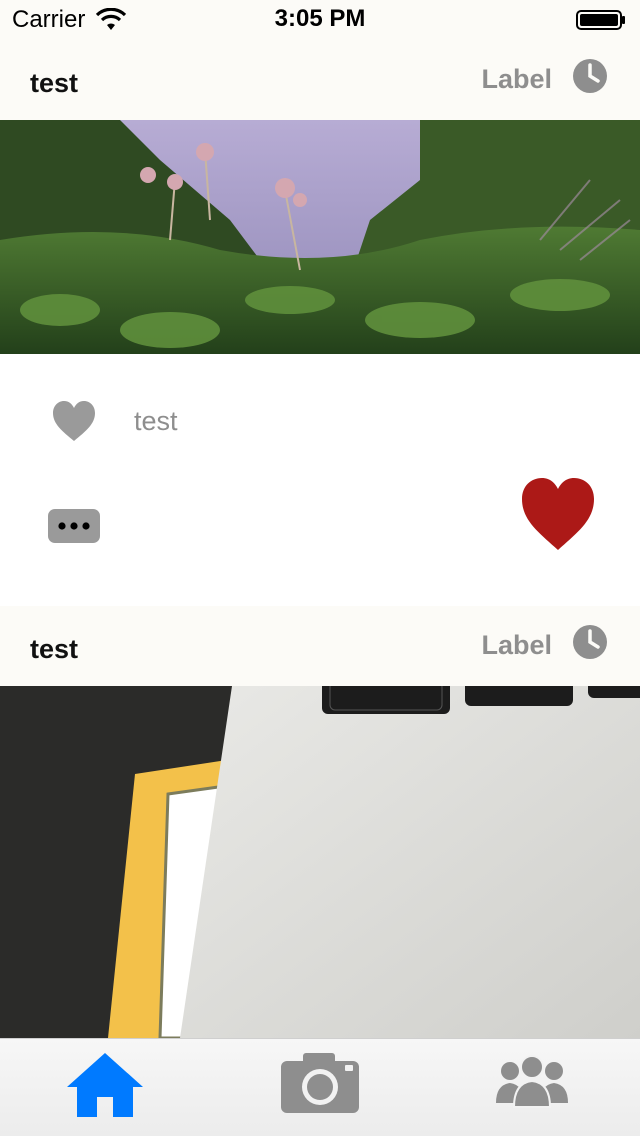 The image size is (640, 1136). I want to click on camera-icon, so click(320, 1083).